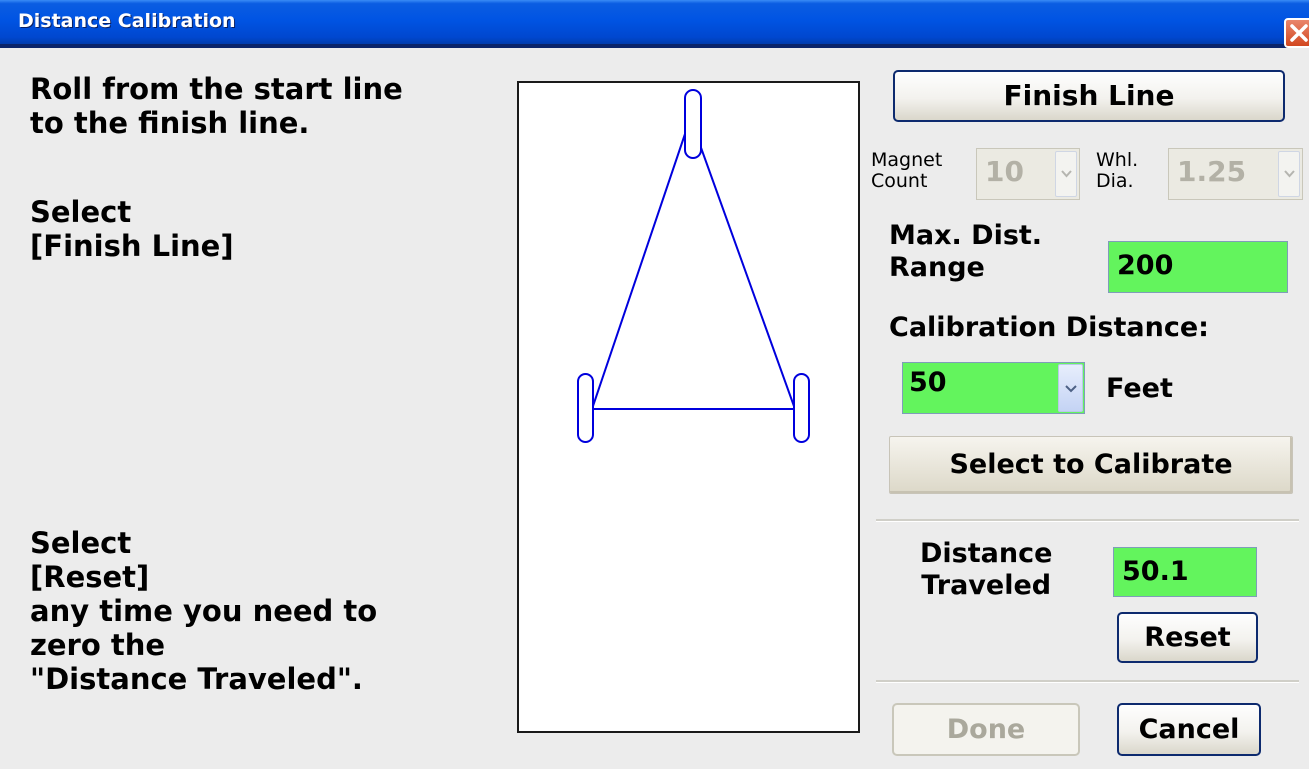 This screenshot has height=769, width=1309. I want to click on frame-right-edge, so click(745, 270).